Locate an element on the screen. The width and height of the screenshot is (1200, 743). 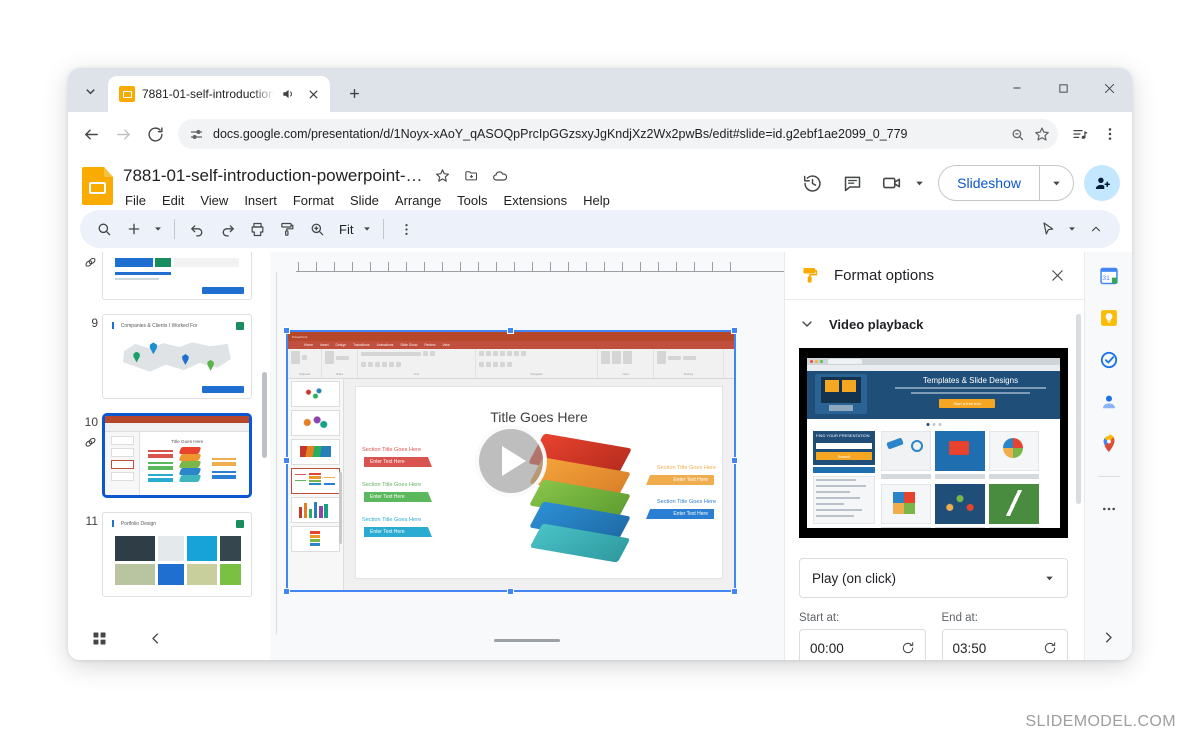
start-at-input: 00:00 is located at coordinates (862, 644).